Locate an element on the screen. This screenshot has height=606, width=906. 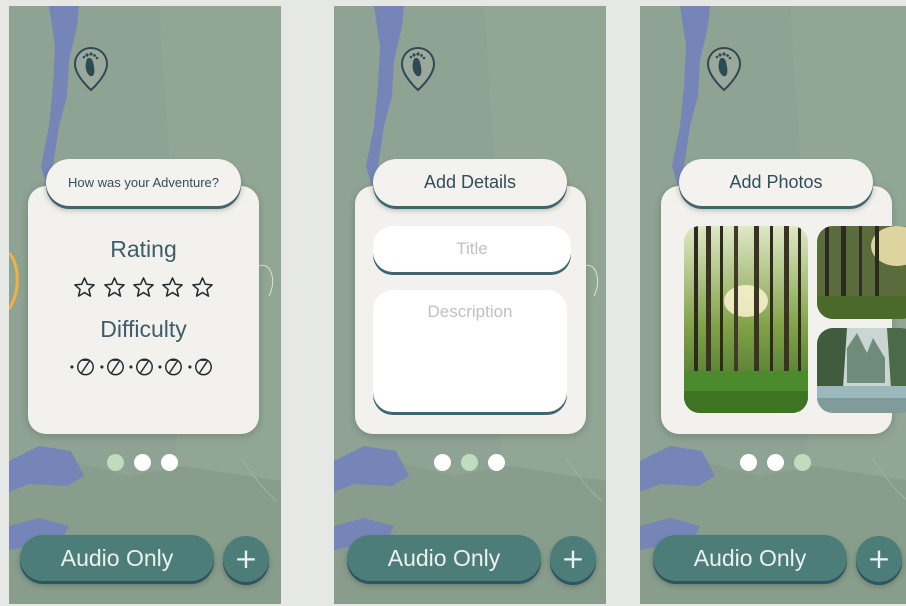
forest-sunlight-photo-image is located at coordinates (861, 272).